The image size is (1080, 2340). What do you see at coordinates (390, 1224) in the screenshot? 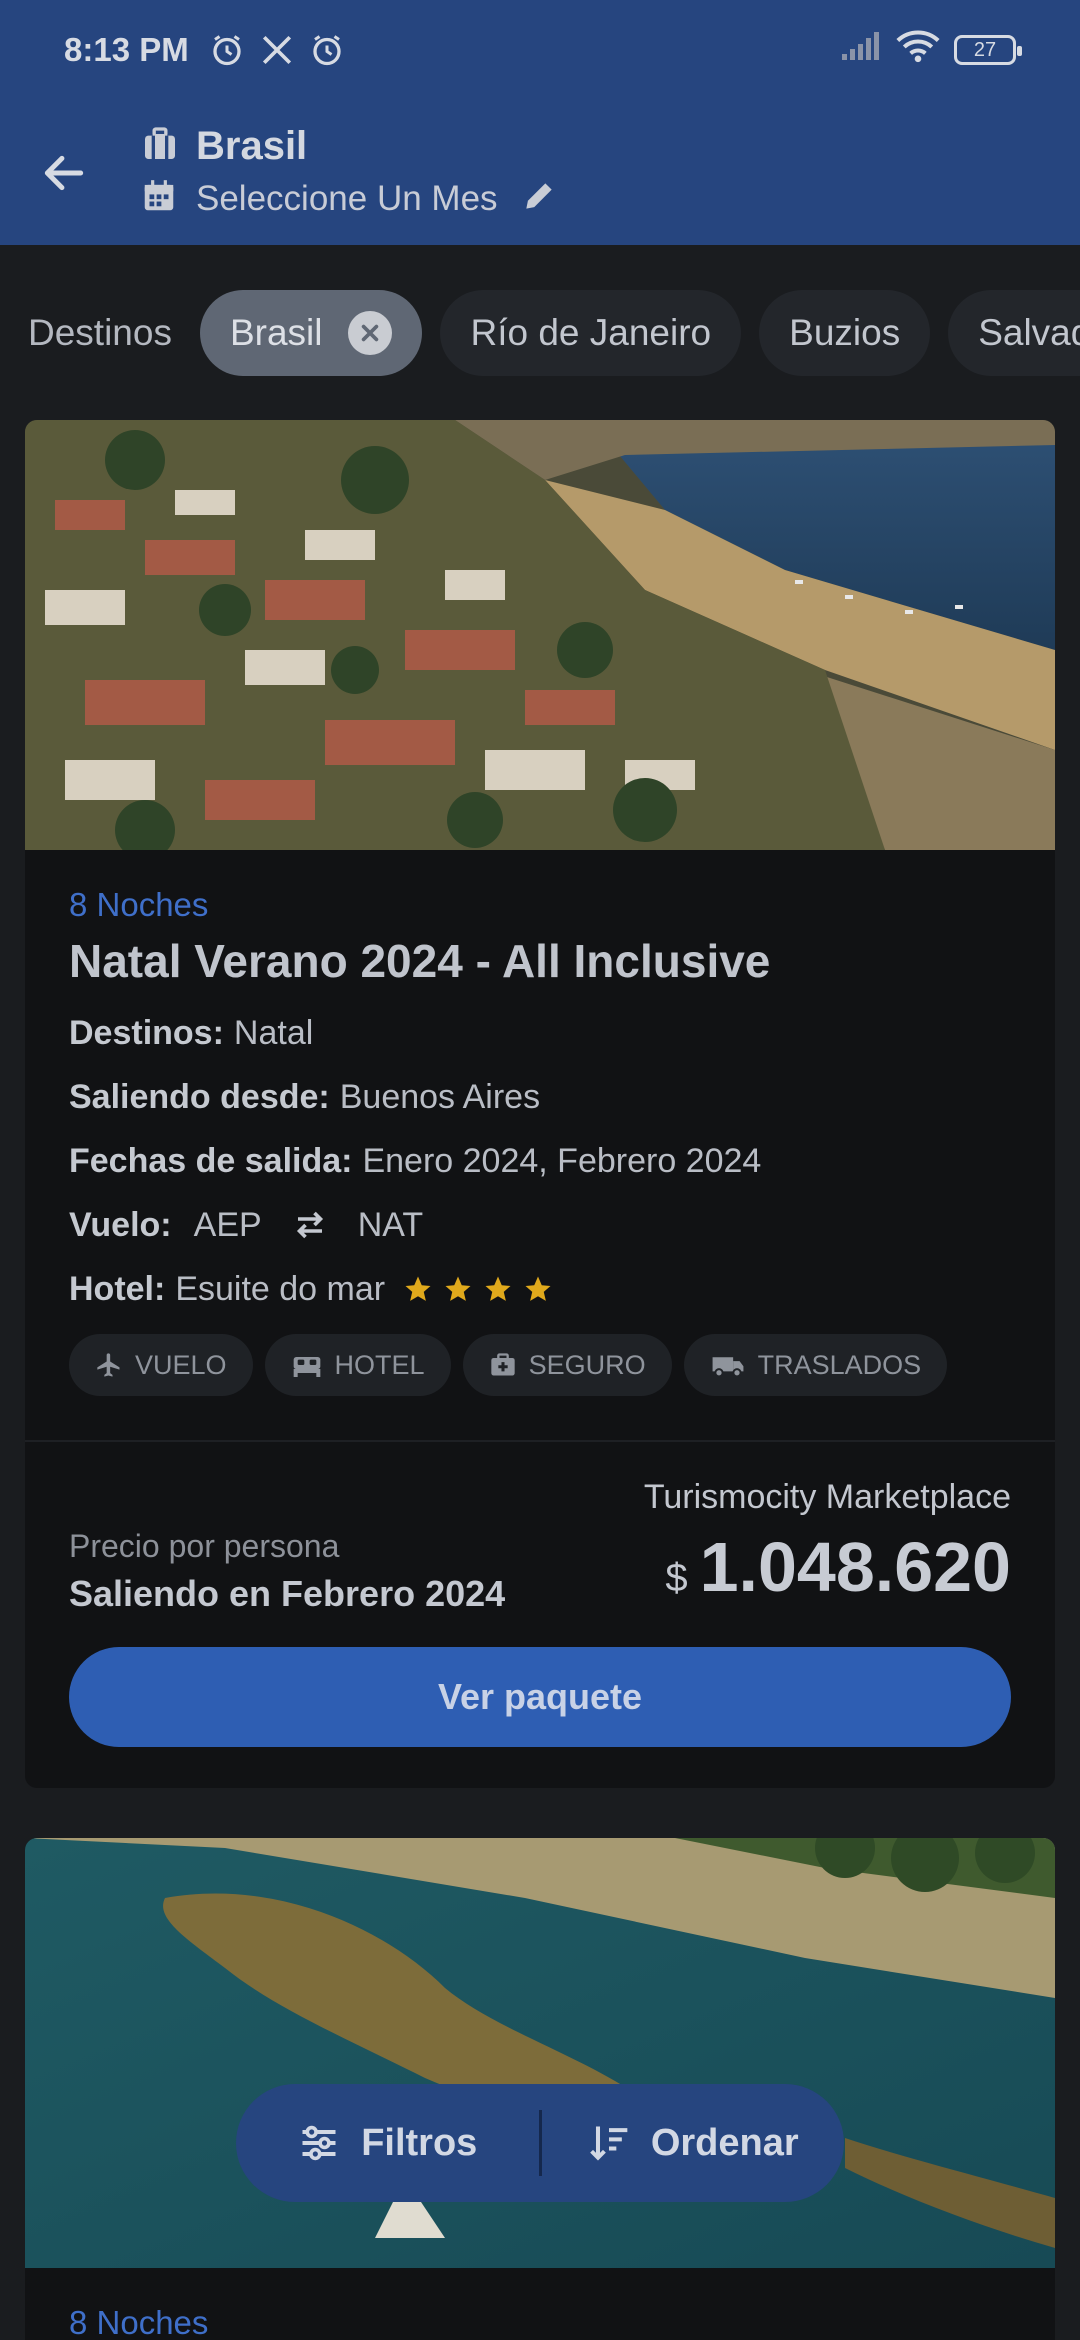
I see `flight-destination: NAT` at bounding box center [390, 1224].